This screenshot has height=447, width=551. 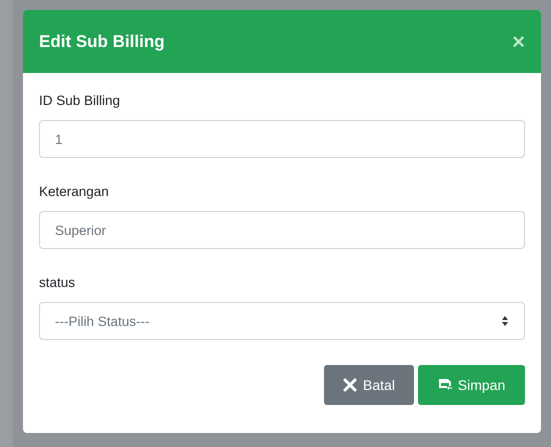 I want to click on cancel-button: Batal, so click(x=369, y=385).